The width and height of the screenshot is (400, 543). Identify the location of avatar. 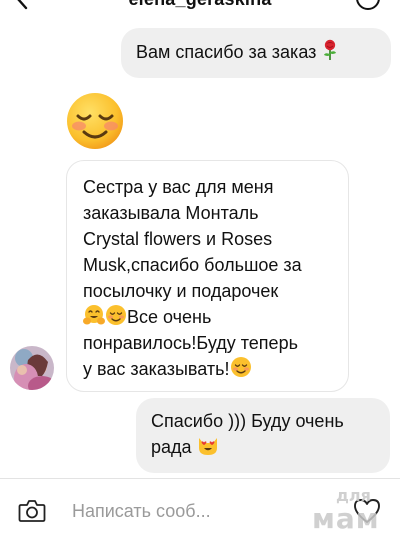
(32, 368).